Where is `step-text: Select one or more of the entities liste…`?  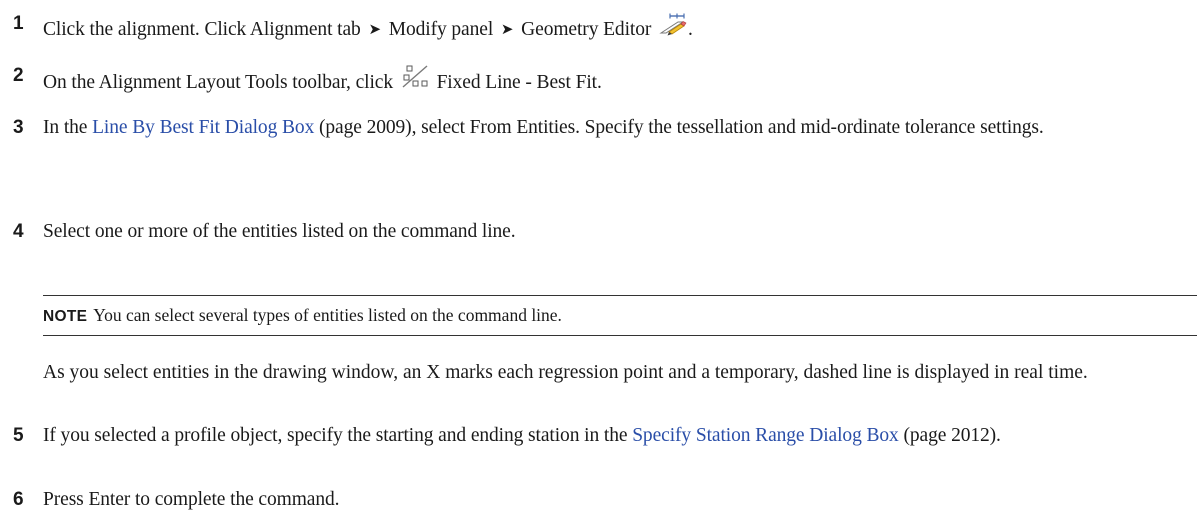
step-text: Select one or more of the entities liste… is located at coordinates (279, 231).